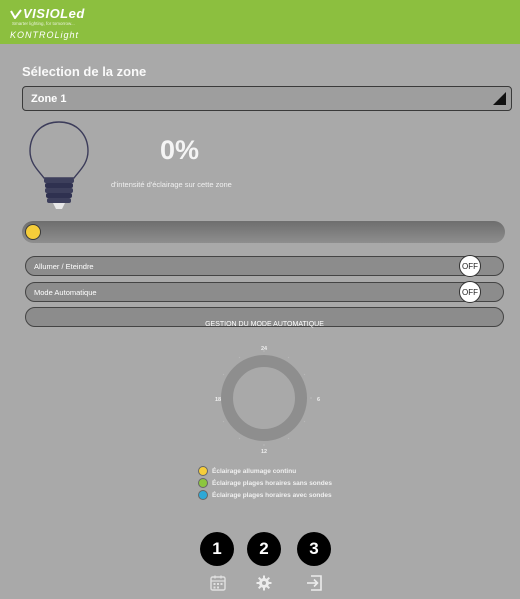 Image resolution: width=520 pixels, height=599 pixels. What do you see at coordinates (264, 583) in the screenshot?
I see `gear-icon` at bounding box center [264, 583].